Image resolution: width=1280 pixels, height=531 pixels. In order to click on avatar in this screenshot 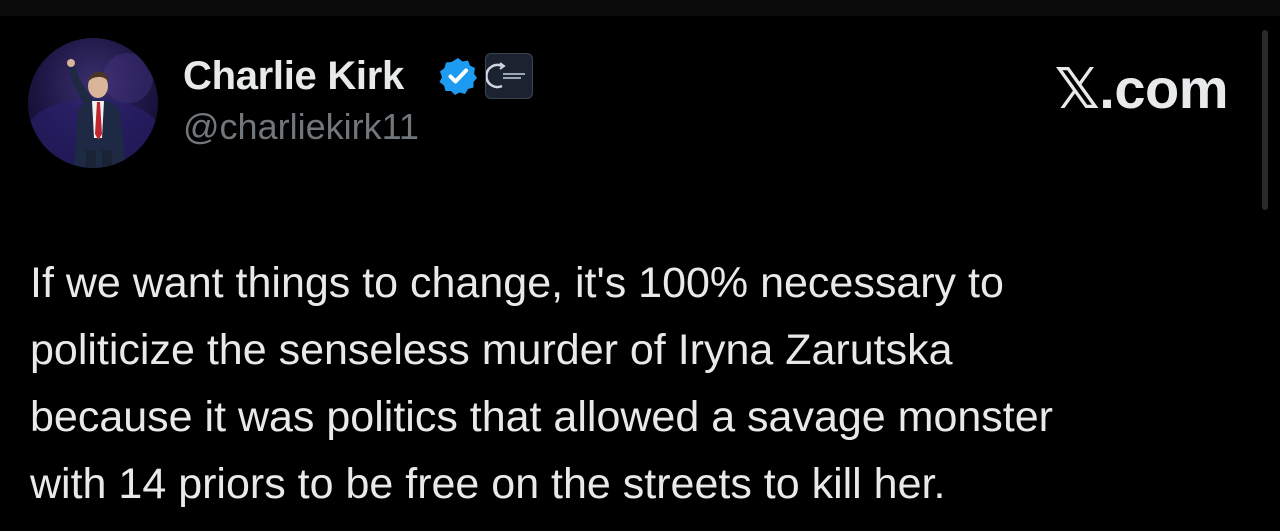, I will do `click(93, 103)`.